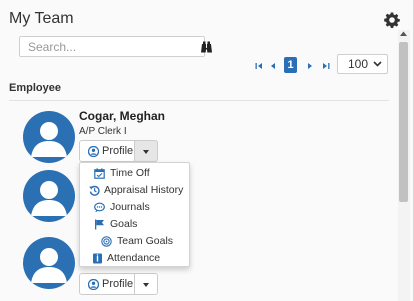 Image resolution: width=414 pixels, height=301 pixels. Describe the element at coordinates (122, 116) in the screenshot. I see `employee-name: Cogar, Meghan` at that location.